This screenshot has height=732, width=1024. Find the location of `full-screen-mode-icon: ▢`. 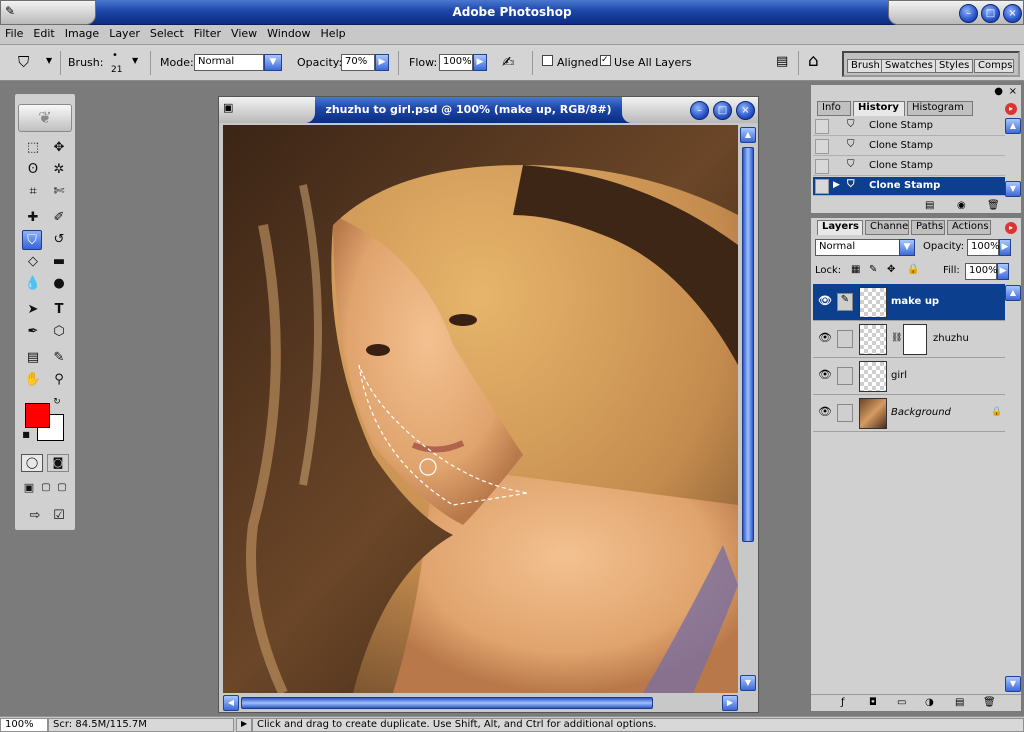

full-screen-mode-icon: ▢ is located at coordinates (62, 488).